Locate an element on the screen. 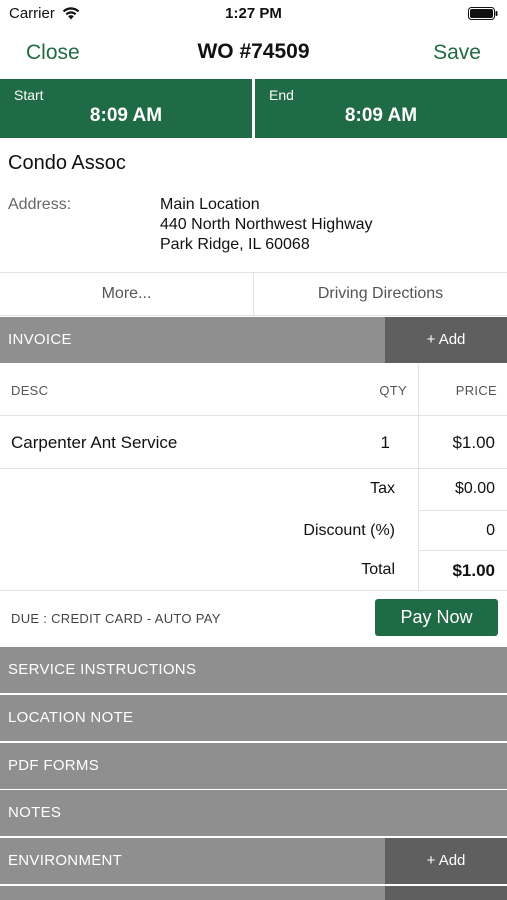 This screenshot has height=900, width=507. links-row: More... Driving Directions is located at coordinates (253, 294).